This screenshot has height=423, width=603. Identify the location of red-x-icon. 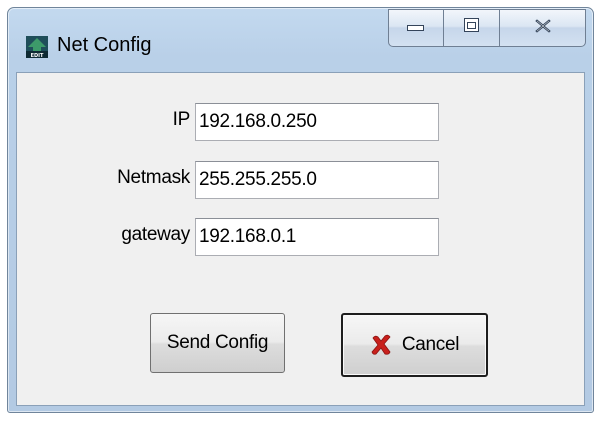
(381, 345).